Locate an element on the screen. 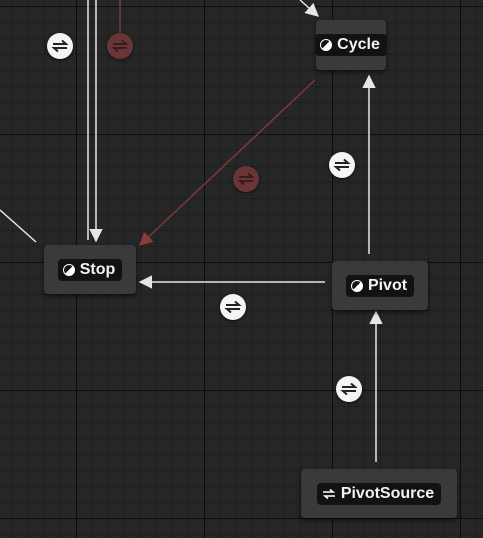 The image size is (483, 538). state-node-cycle: Cycle is located at coordinates (351, 45).